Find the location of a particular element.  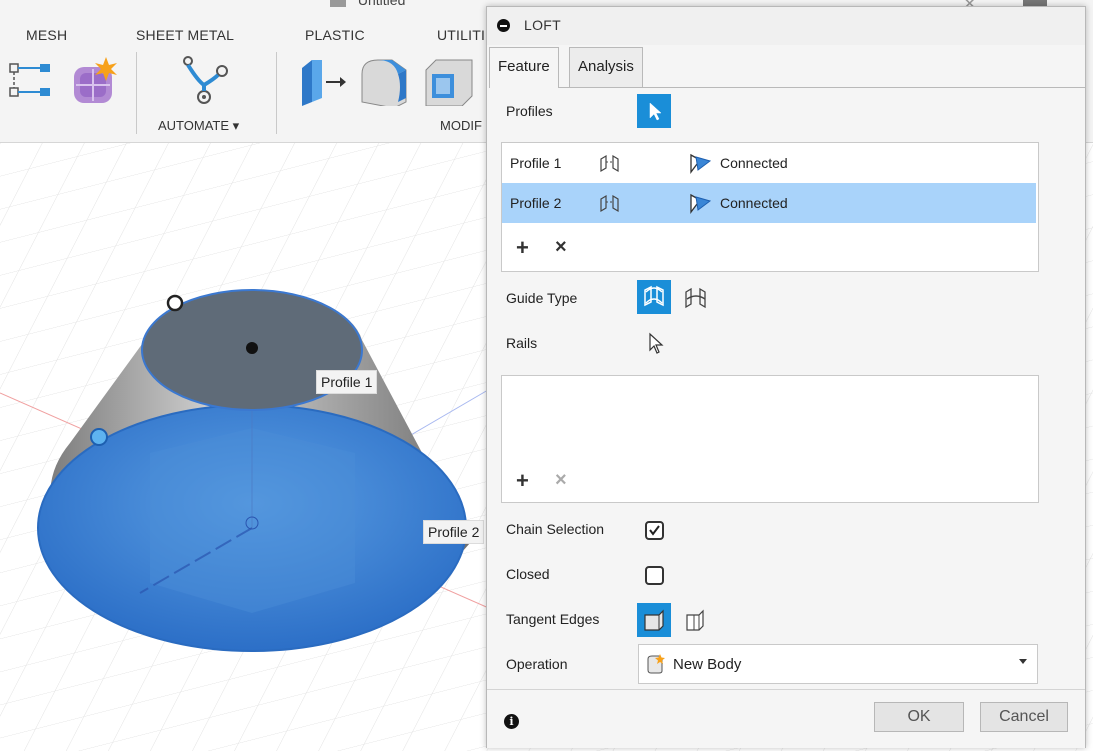

profiles-label: Profiles is located at coordinates (529, 111).